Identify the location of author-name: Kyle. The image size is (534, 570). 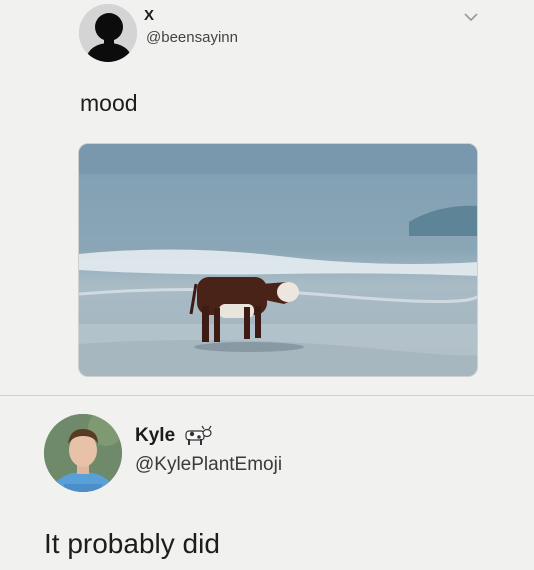
(155, 436).